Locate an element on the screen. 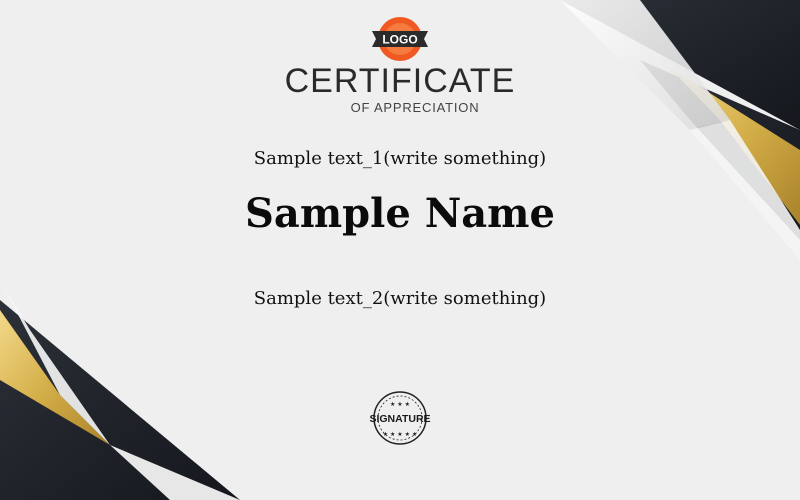 This screenshot has width=800, height=500. logo-badge-icon: LOGO is located at coordinates (400, 39).